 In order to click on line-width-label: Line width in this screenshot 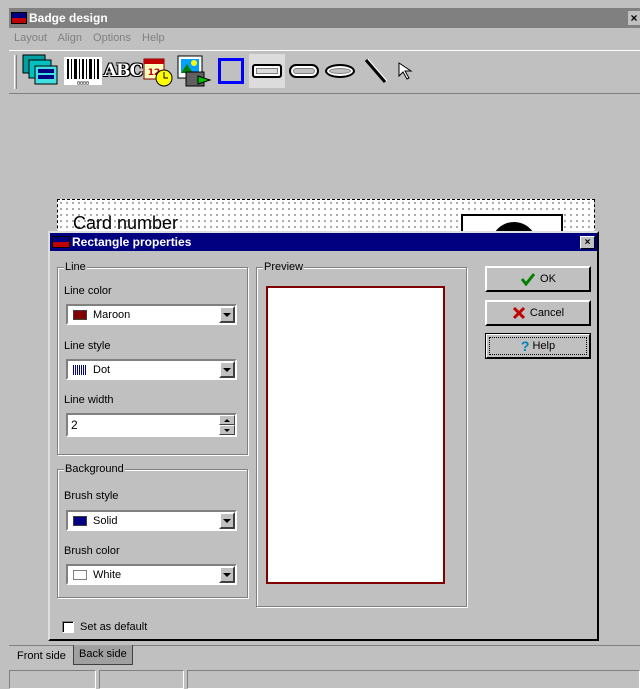, I will do `click(89, 400)`.